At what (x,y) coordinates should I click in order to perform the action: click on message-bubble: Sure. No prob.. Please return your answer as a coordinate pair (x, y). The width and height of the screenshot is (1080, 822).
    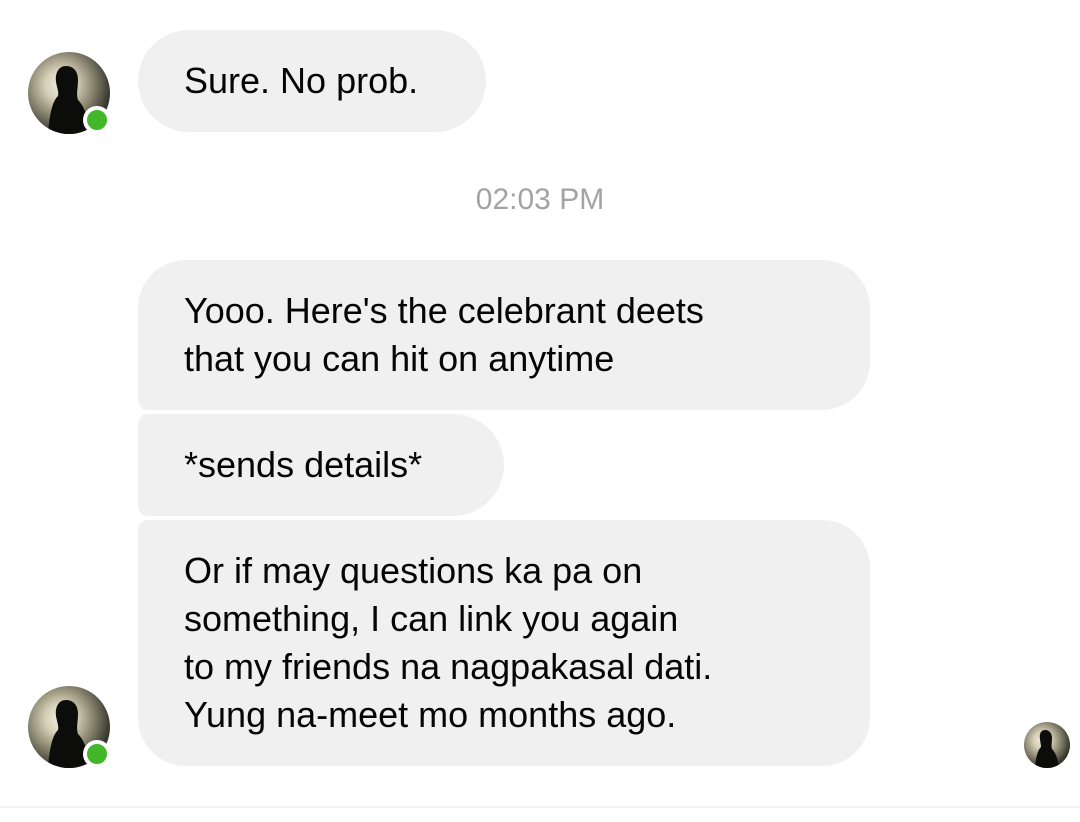
    Looking at the image, I should click on (312, 81).